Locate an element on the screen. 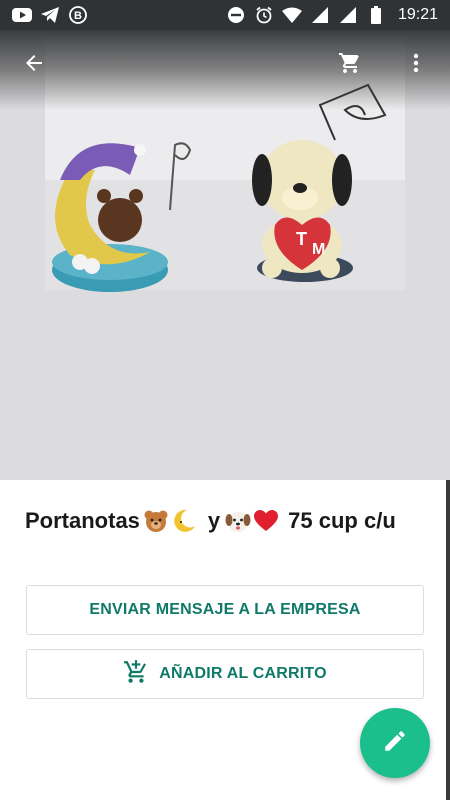  crescent-moon-emoji is located at coordinates (184, 521).